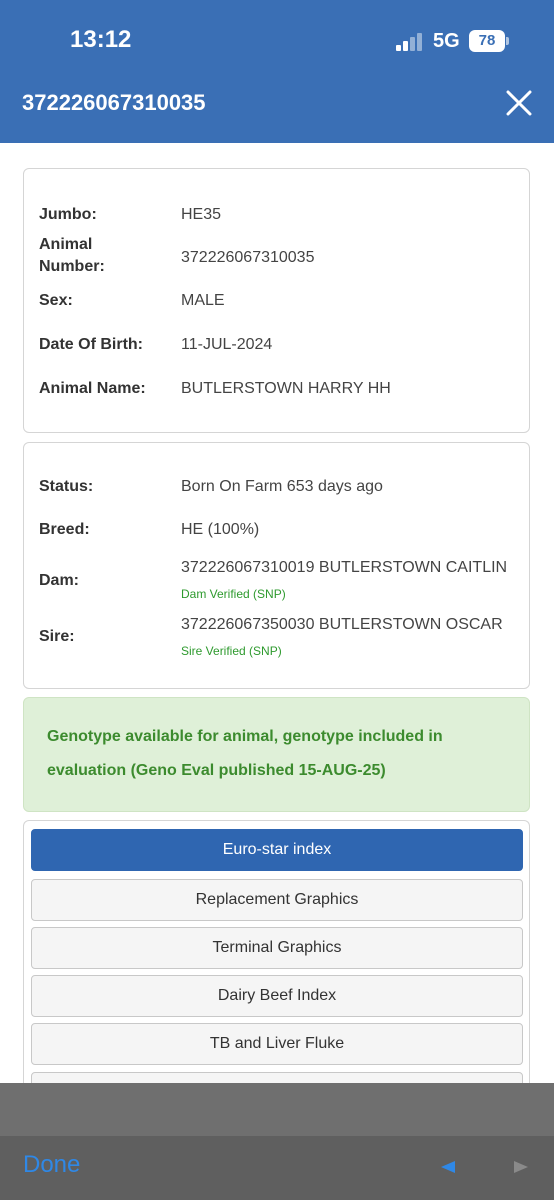 This screenshot has height=1200, width=554. Describe the element at coordinates (279, 301) in the screenshot. I see `detail-row-sex: Sex: MALE` at that location.